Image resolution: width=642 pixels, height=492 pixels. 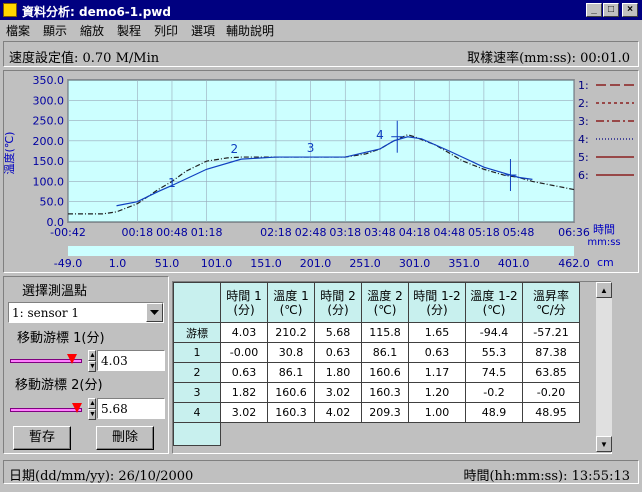 I want to click on chevron-down-icon, so click(x=154, y=312).